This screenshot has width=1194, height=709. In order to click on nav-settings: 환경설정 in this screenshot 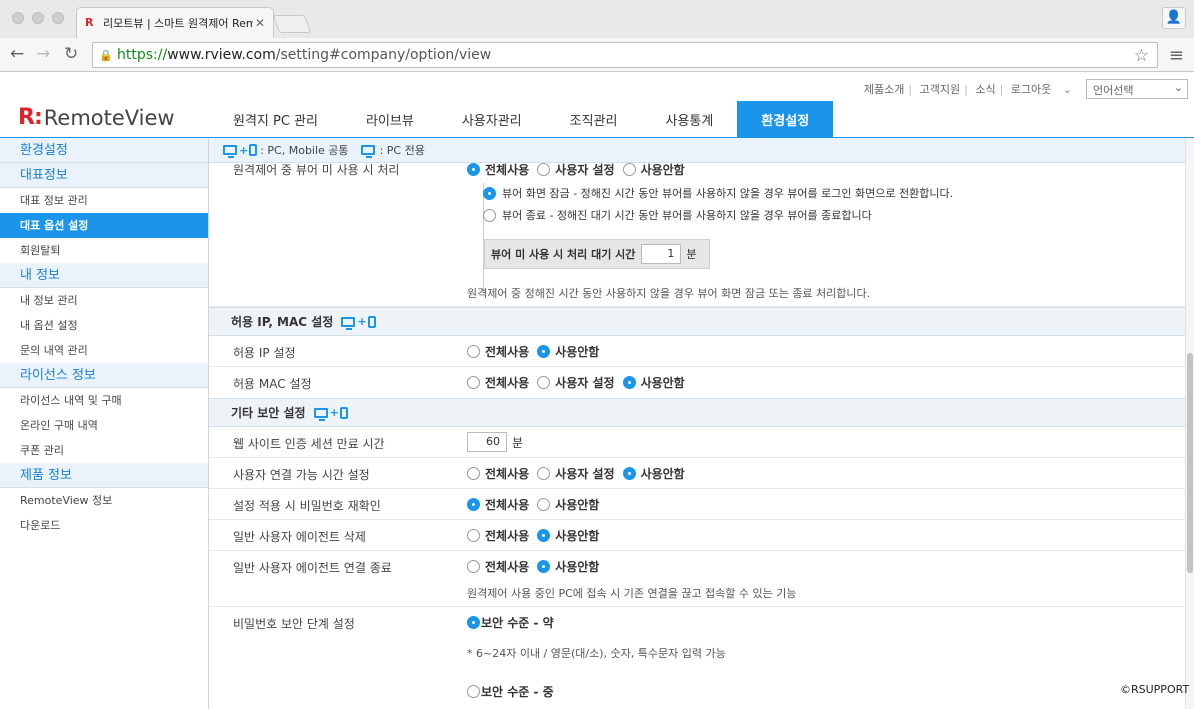, I will do `click(785, 119)`.